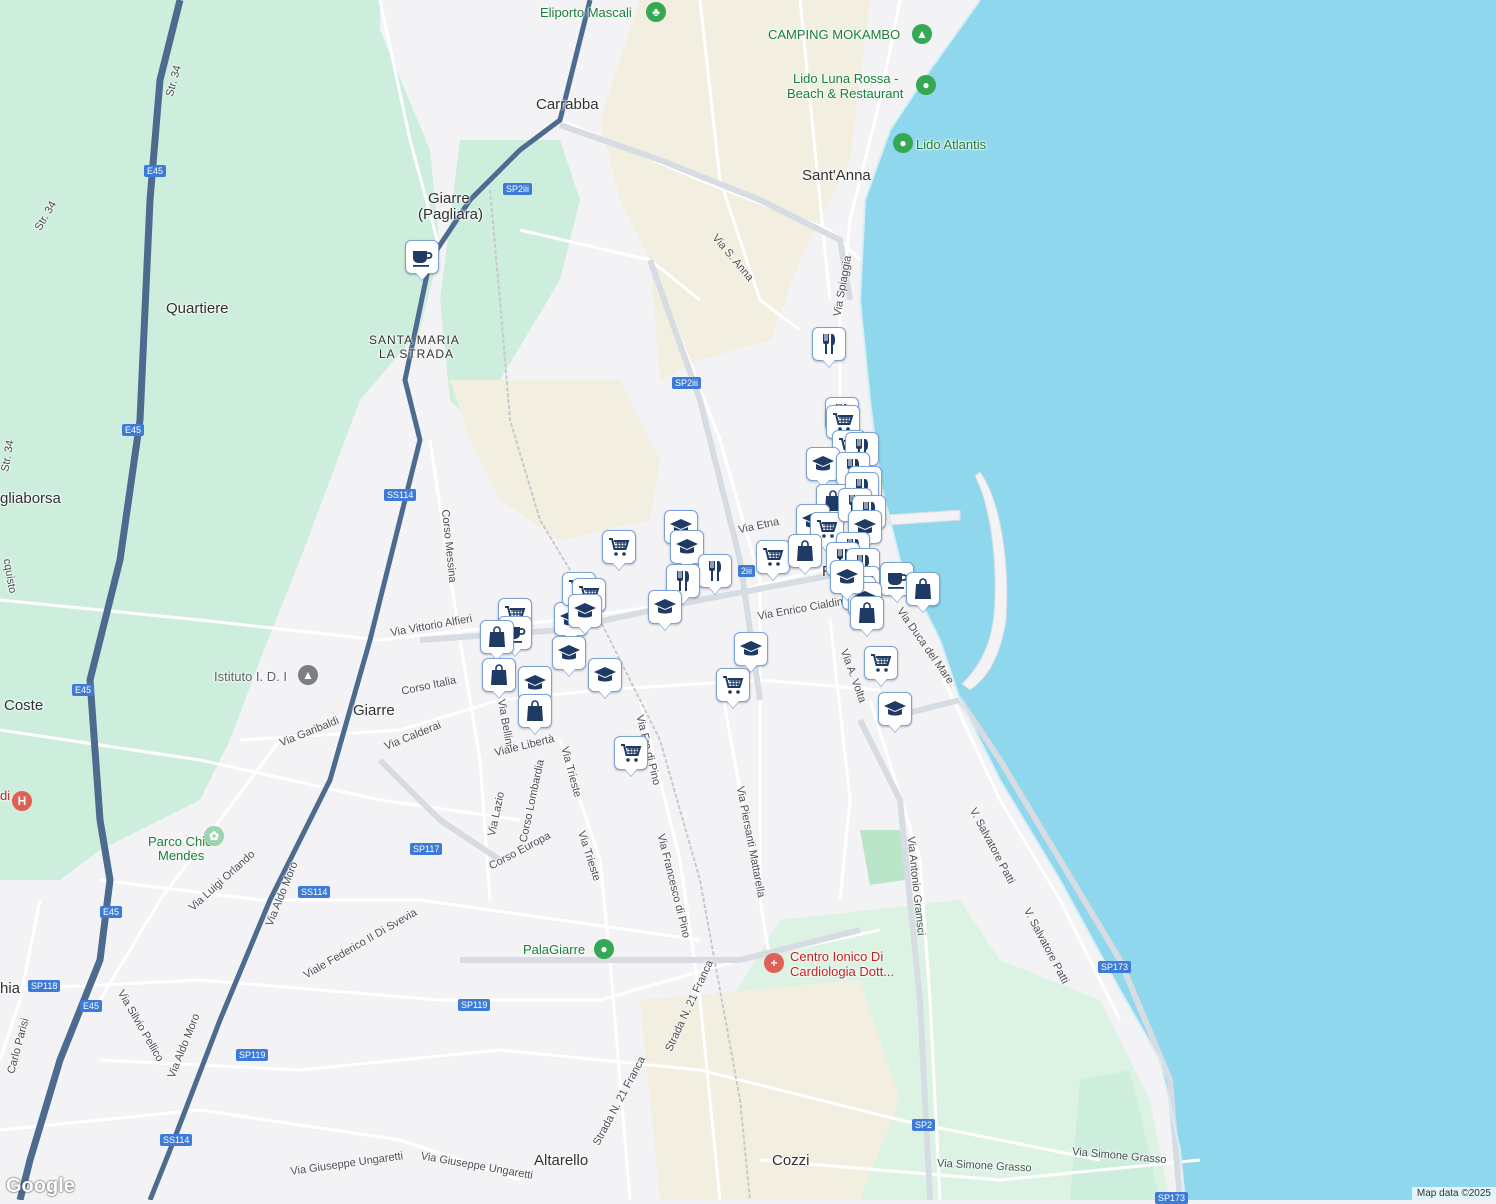 This screenshot has height=1204, width=1496. What do you see at coordinates (308, 675) in the screenshot?
I see `school-icon: ▲` at bounding box center [308, 675].